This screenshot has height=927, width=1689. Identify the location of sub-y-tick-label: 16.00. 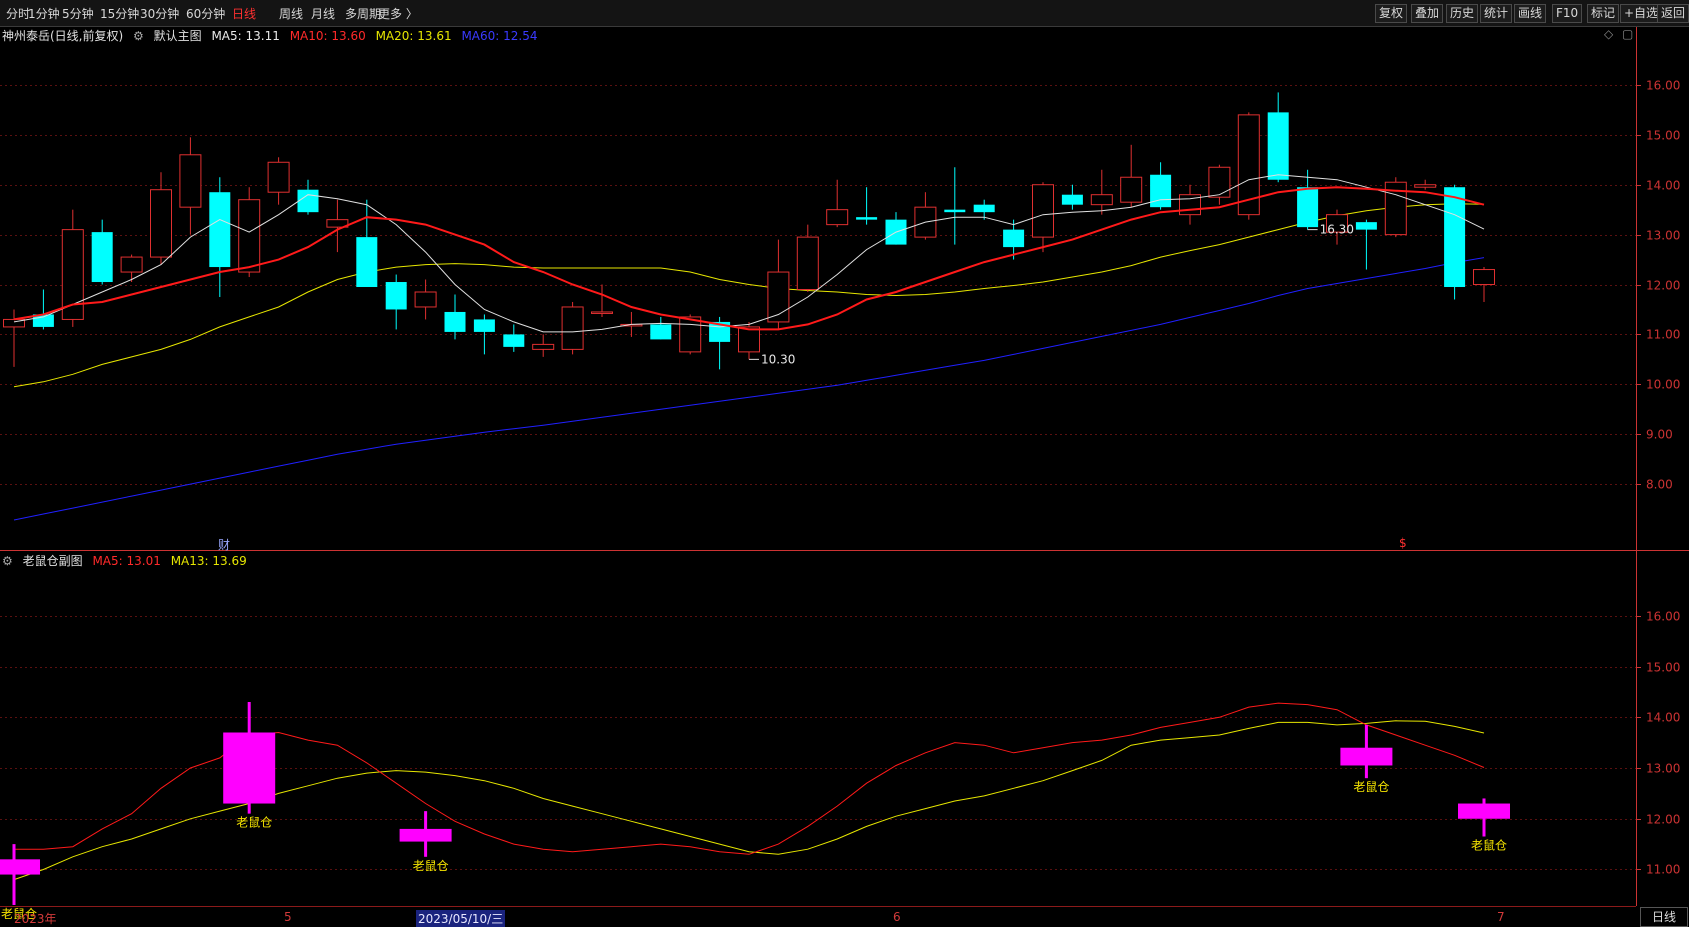
(1663, 617).